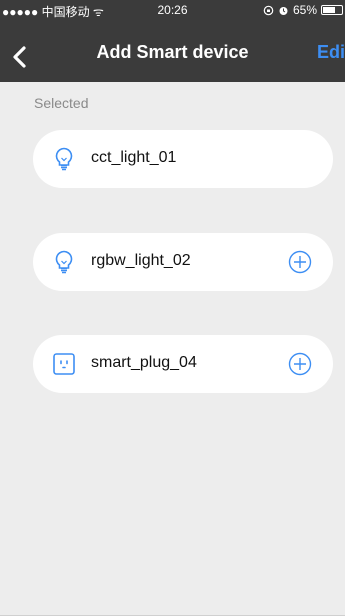 Image resolution: width=345 pixels, height=616 pixels. What do you see at coordinates (332, 10) in the screenshot?
I see `battery-icon` at bounding box center [332, 10].